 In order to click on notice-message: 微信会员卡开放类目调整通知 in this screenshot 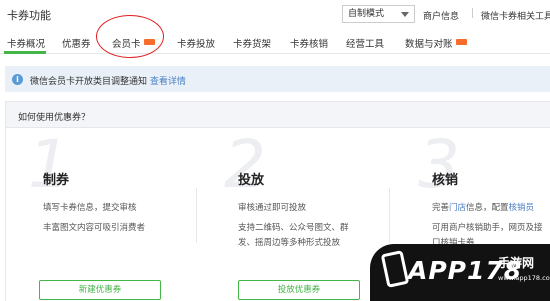, I will do `click(89, 82)`.